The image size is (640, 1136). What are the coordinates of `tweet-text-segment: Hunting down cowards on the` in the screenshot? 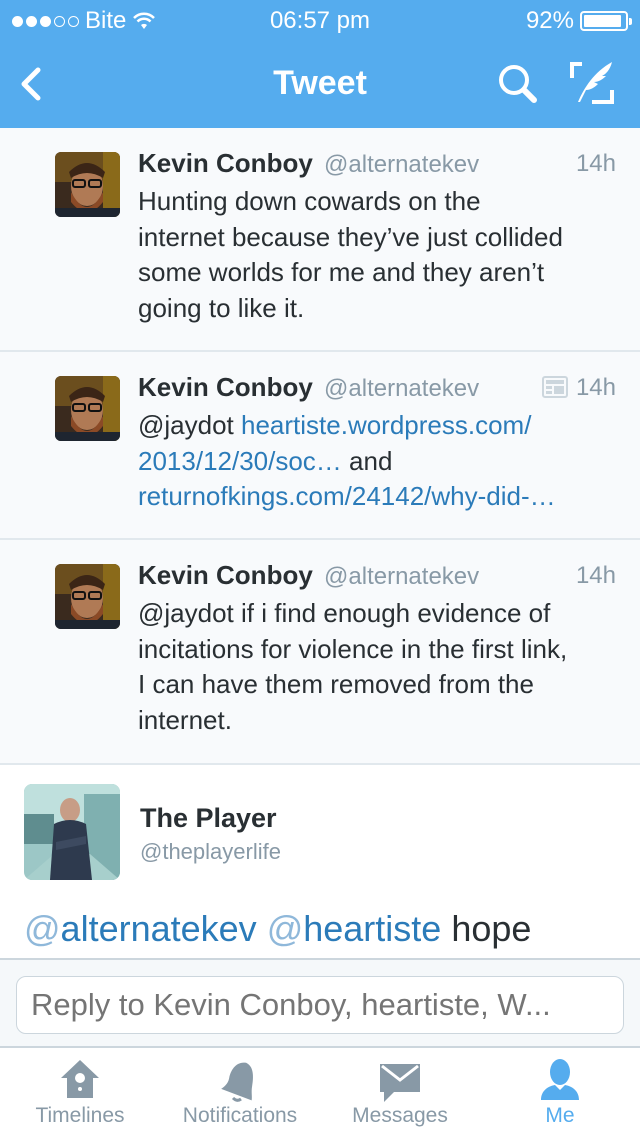 It's located at (309, 201).